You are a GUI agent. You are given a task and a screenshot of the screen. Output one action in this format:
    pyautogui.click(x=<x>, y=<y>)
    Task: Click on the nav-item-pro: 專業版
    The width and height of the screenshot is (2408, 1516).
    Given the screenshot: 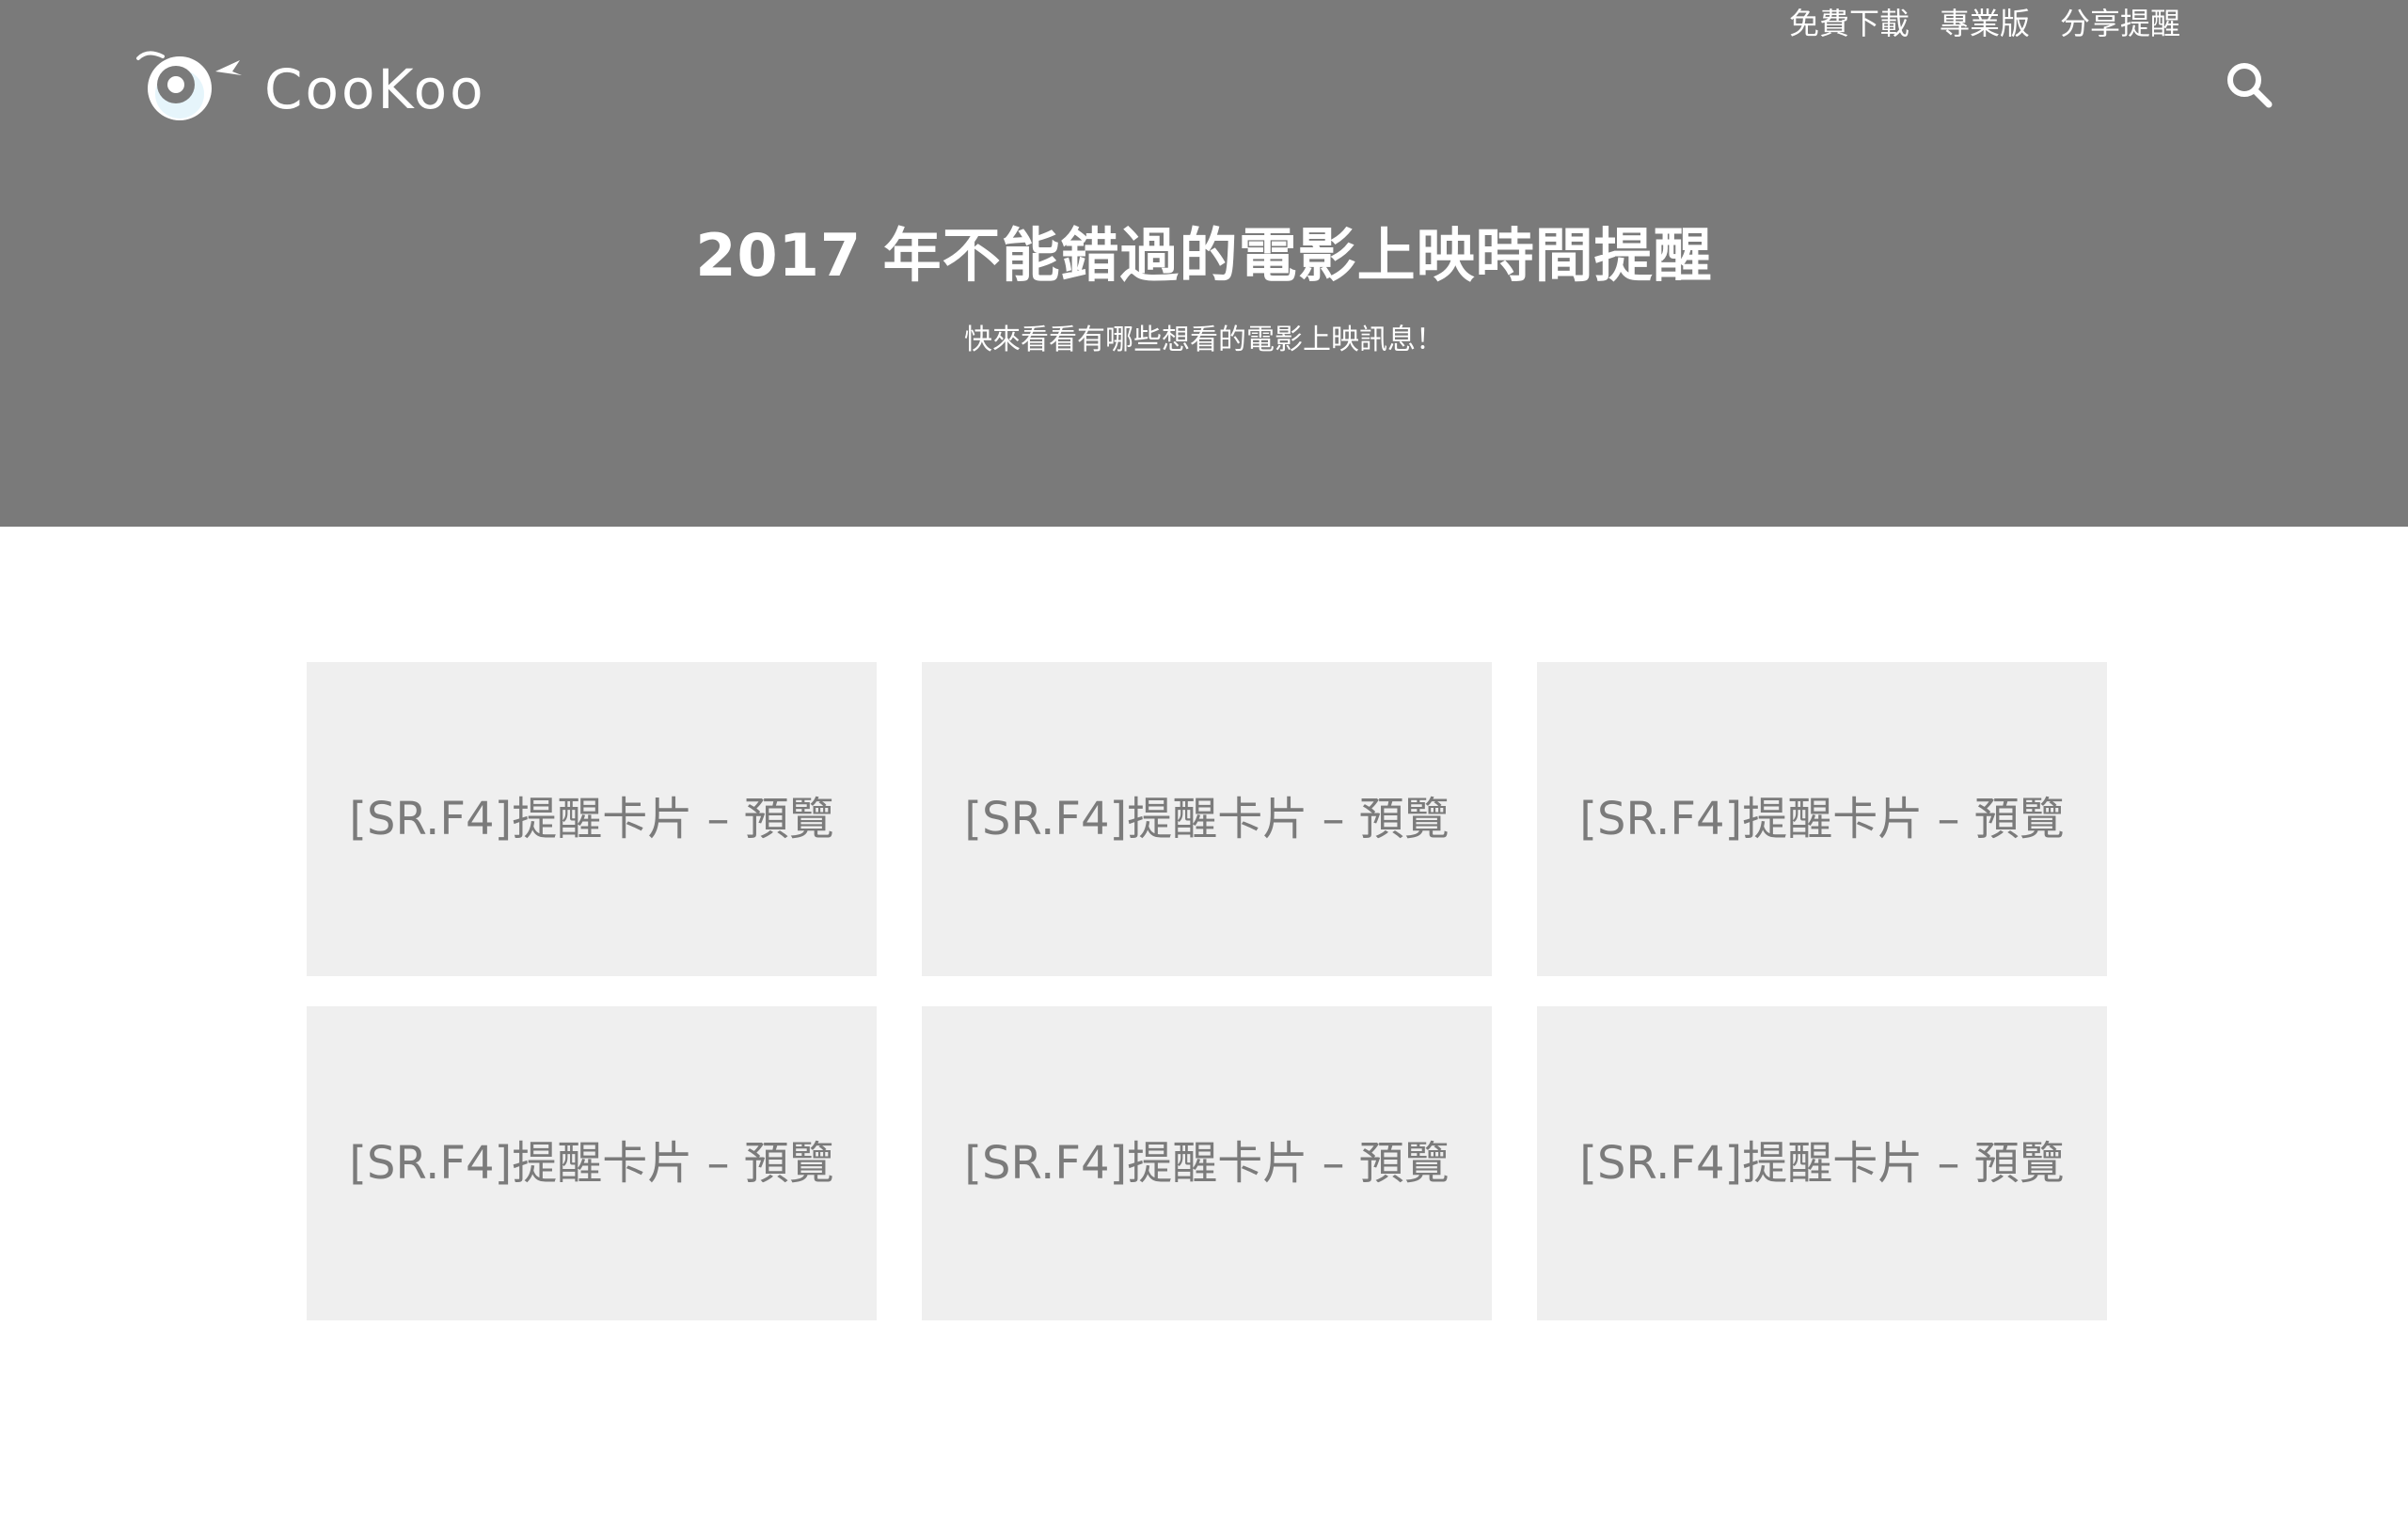 What is the action you would take?
    pyautogui.click(x=1985, y=23)
    